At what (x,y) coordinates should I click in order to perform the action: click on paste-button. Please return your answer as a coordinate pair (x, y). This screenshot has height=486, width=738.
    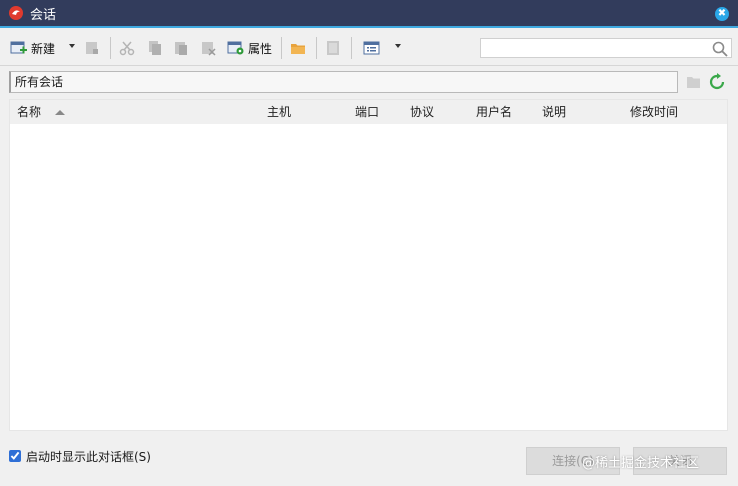
    Looking at the image, I should click on (181, 48).